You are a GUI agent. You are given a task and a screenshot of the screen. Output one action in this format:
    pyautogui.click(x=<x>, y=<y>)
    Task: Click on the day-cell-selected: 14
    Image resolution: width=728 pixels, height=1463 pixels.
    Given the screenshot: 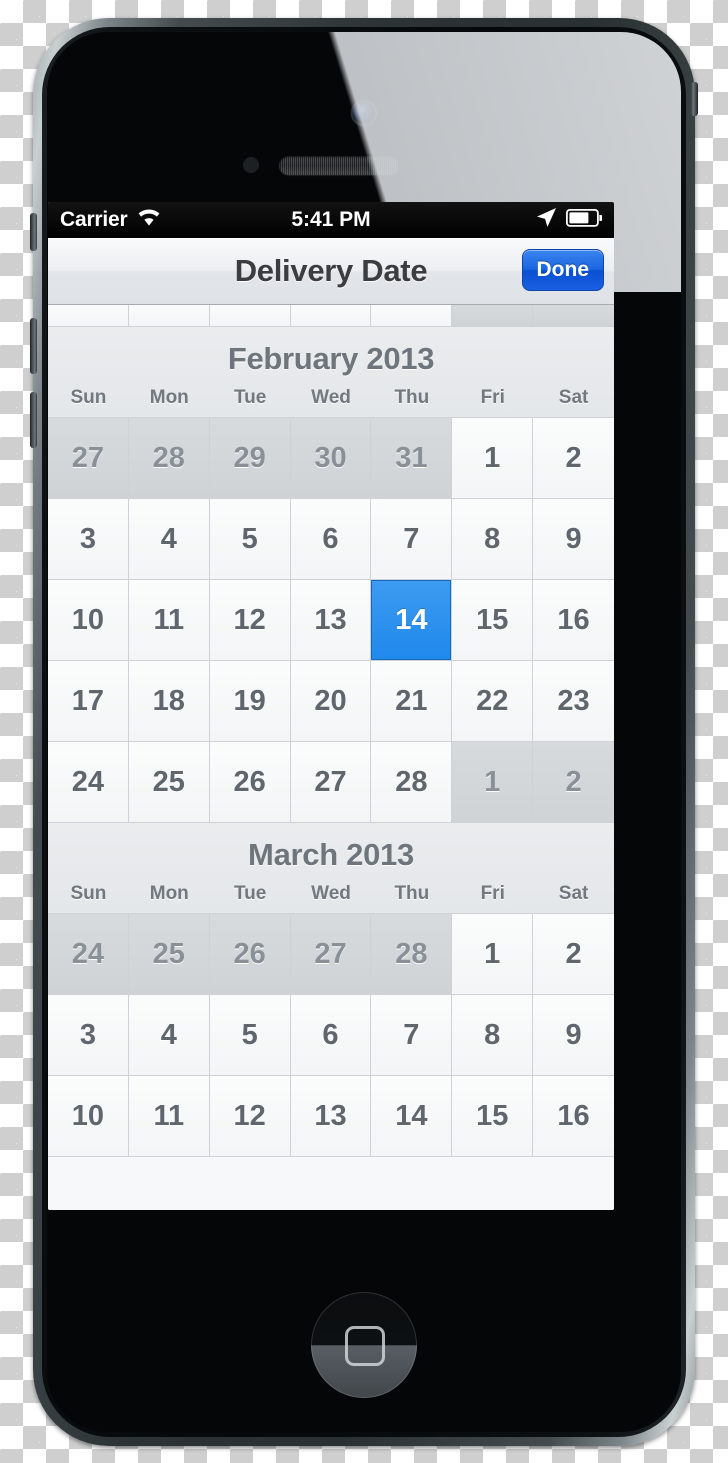 What is the action you would take?
    pyautogui.click(x=412, y=620)
    